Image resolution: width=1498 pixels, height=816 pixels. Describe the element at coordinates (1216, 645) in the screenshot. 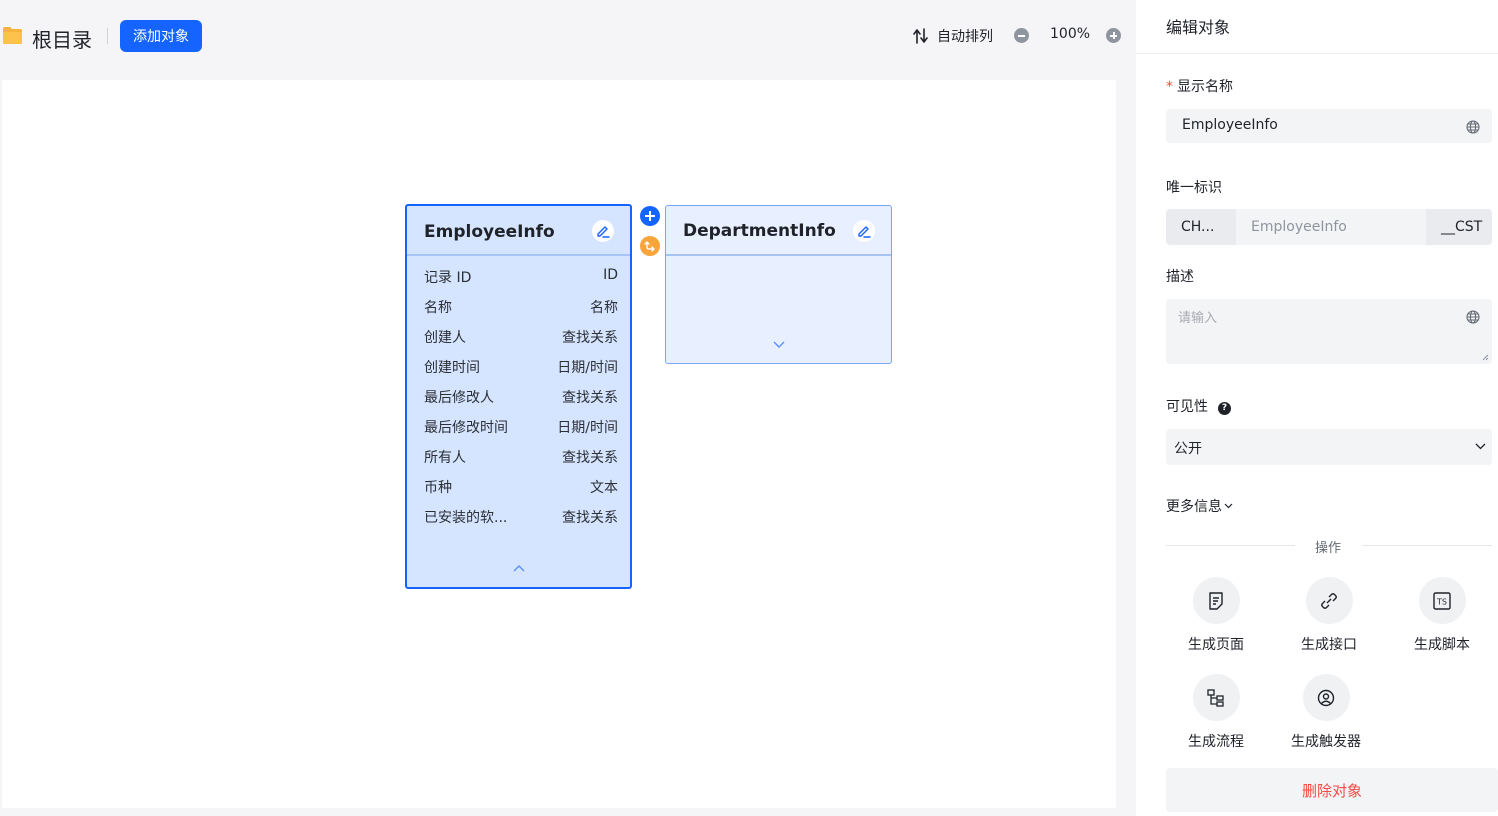

I see `operation-label: 生成页面` at that location.